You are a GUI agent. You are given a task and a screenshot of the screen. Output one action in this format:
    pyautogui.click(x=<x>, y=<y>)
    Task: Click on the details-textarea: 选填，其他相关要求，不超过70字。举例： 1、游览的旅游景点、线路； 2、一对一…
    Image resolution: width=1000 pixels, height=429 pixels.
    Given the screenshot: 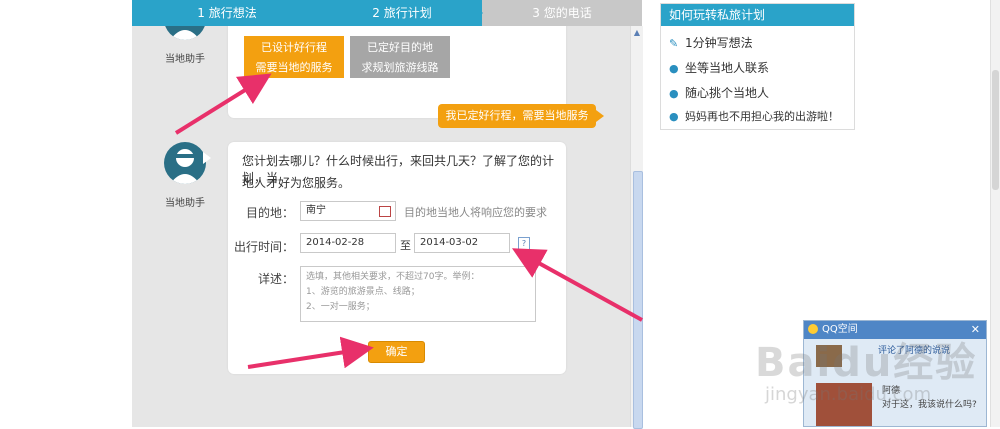 What is the action you would take?
    pyautogui.click(x=418, y=294)
    